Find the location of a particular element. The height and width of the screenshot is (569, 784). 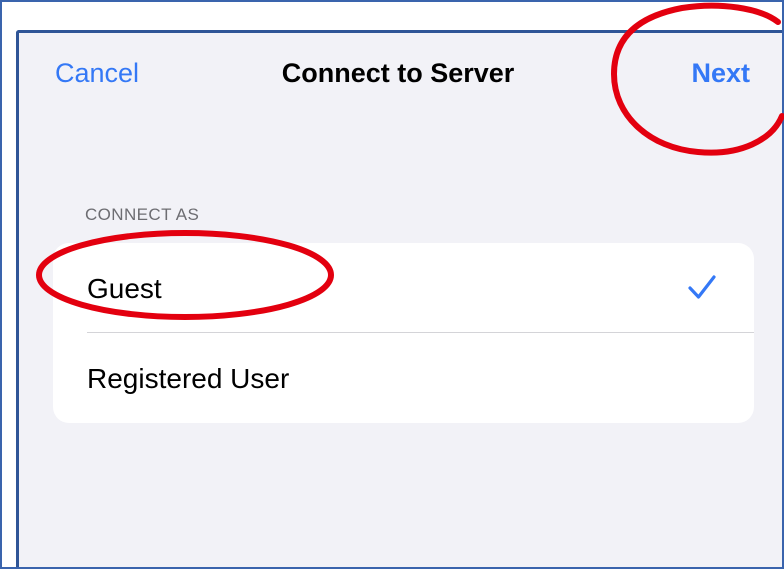

option-guest: Guest is located at coordinates (403, 288).